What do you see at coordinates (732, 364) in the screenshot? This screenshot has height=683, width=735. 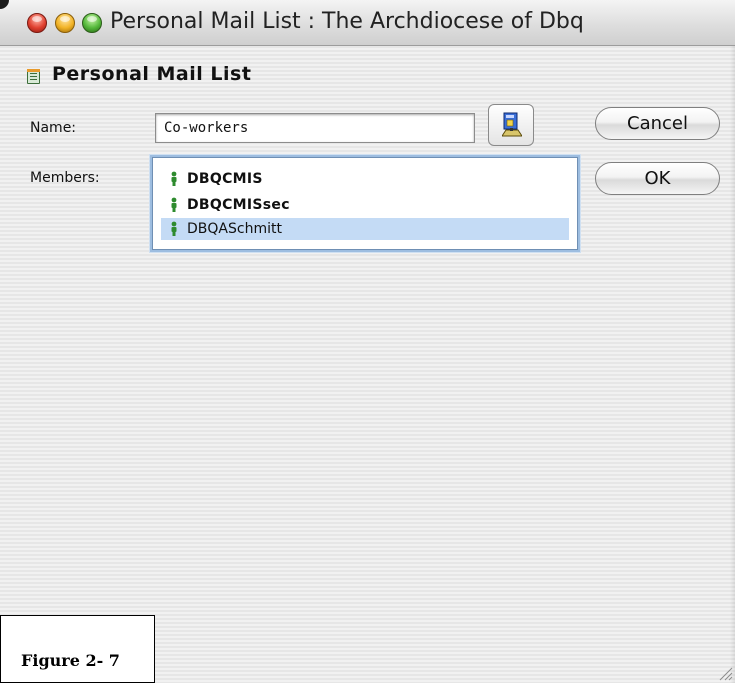 I see `window-edge-shadow` at bounding box center [732, 364].